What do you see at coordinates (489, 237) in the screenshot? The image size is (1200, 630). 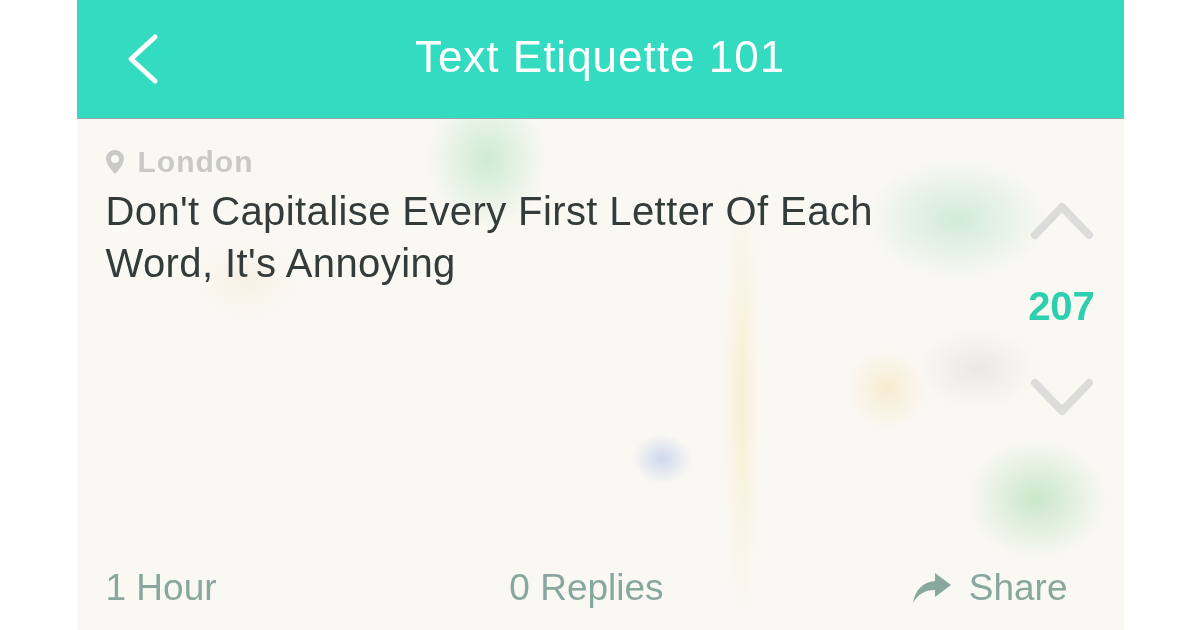 I see `post-message: Don't Capitalise Every First Letter Of Each Word, It's Annoying` at bounding box center [489, 237].